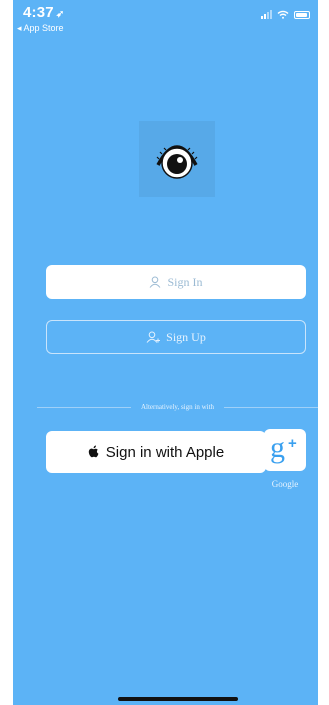  What do you see at coordinates (93, 451) in the screenshot?
I see `apple-icon` at bounding box center [93, 451].